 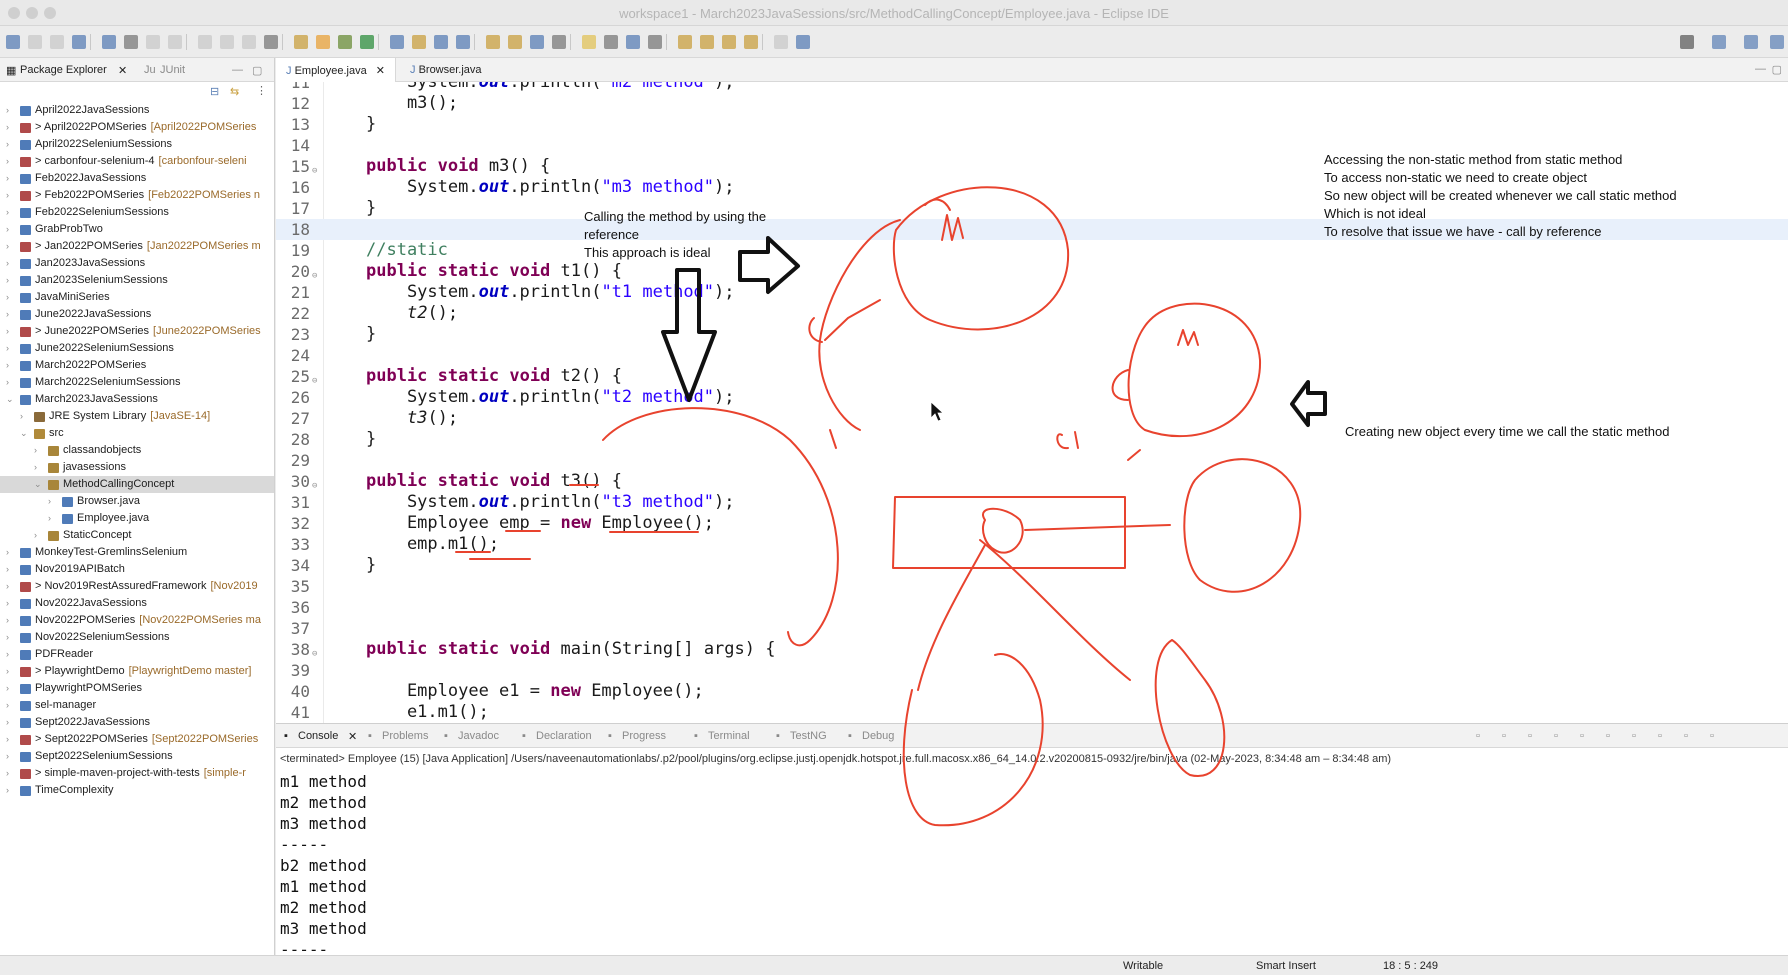 What do you see at coordinates (137, 416) in the screenshot?
I see `tree-item: › JRE System Library [JavaSE-14]` at bounding box center [137, 416].